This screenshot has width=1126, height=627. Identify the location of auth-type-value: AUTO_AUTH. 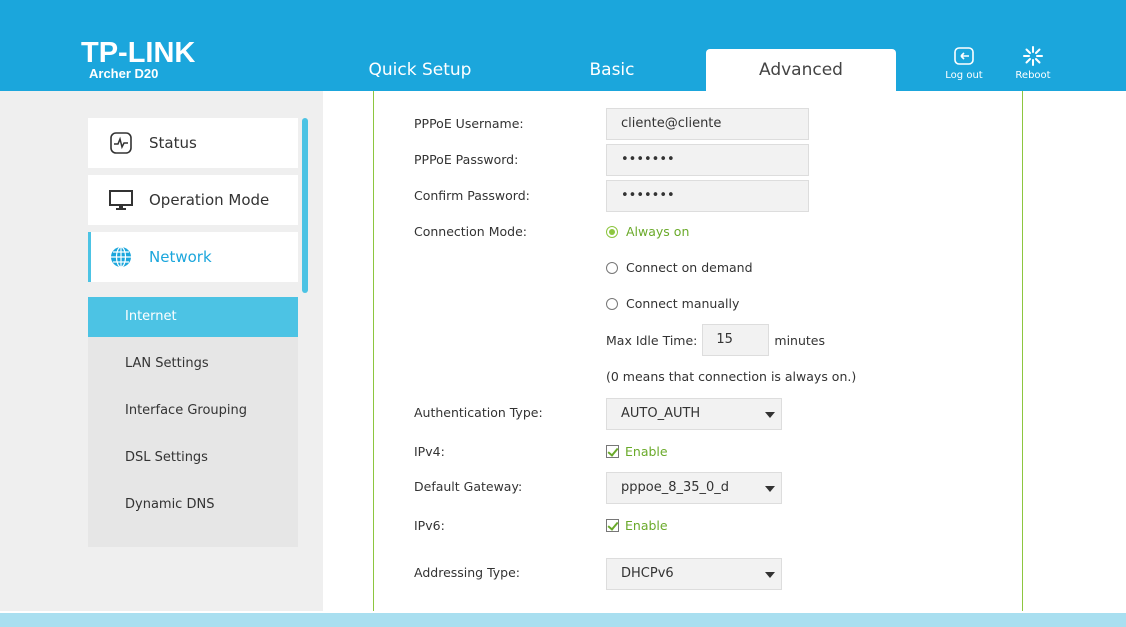
(661, 413).